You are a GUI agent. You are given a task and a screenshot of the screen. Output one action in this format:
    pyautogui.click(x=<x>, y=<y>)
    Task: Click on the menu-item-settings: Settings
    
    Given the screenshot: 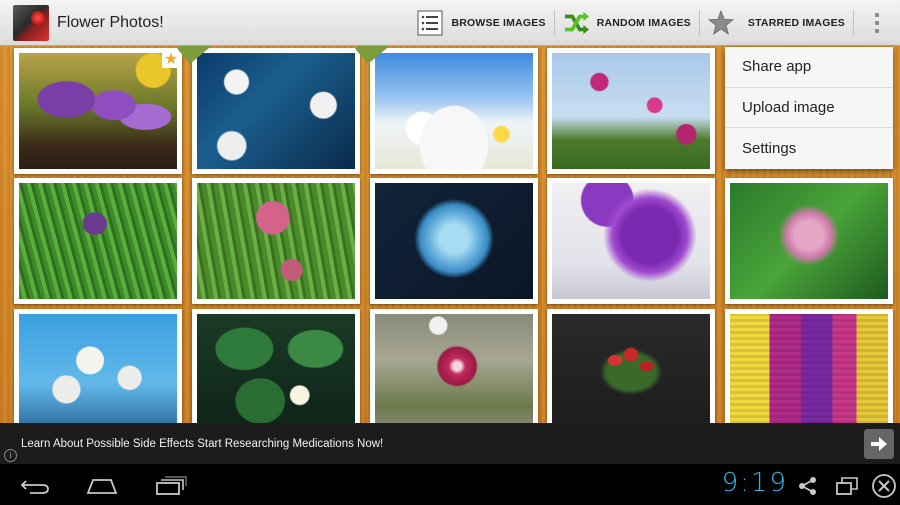 What is the action you would take?
    pyautogui.click(x=809, y=148)
    